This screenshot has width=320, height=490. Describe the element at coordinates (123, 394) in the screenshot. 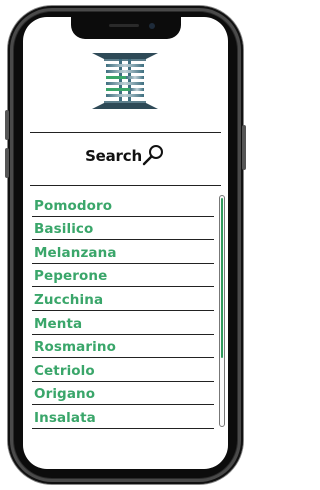

I see `list-item: Origano` at that location.